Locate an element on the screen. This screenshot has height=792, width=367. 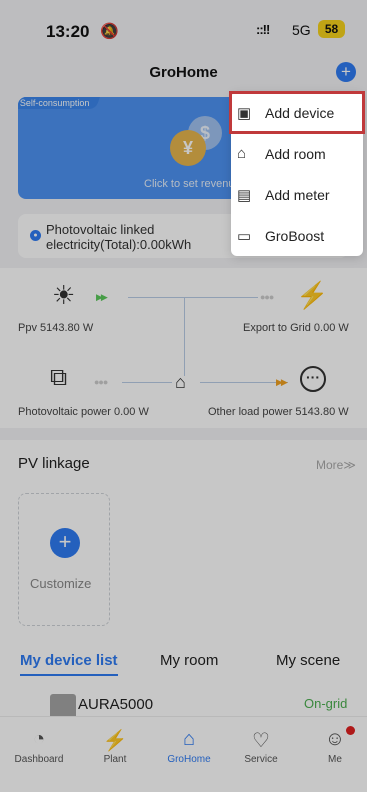
menu-groboost: ▭ GroBoost is located at coordinates (297, 236).